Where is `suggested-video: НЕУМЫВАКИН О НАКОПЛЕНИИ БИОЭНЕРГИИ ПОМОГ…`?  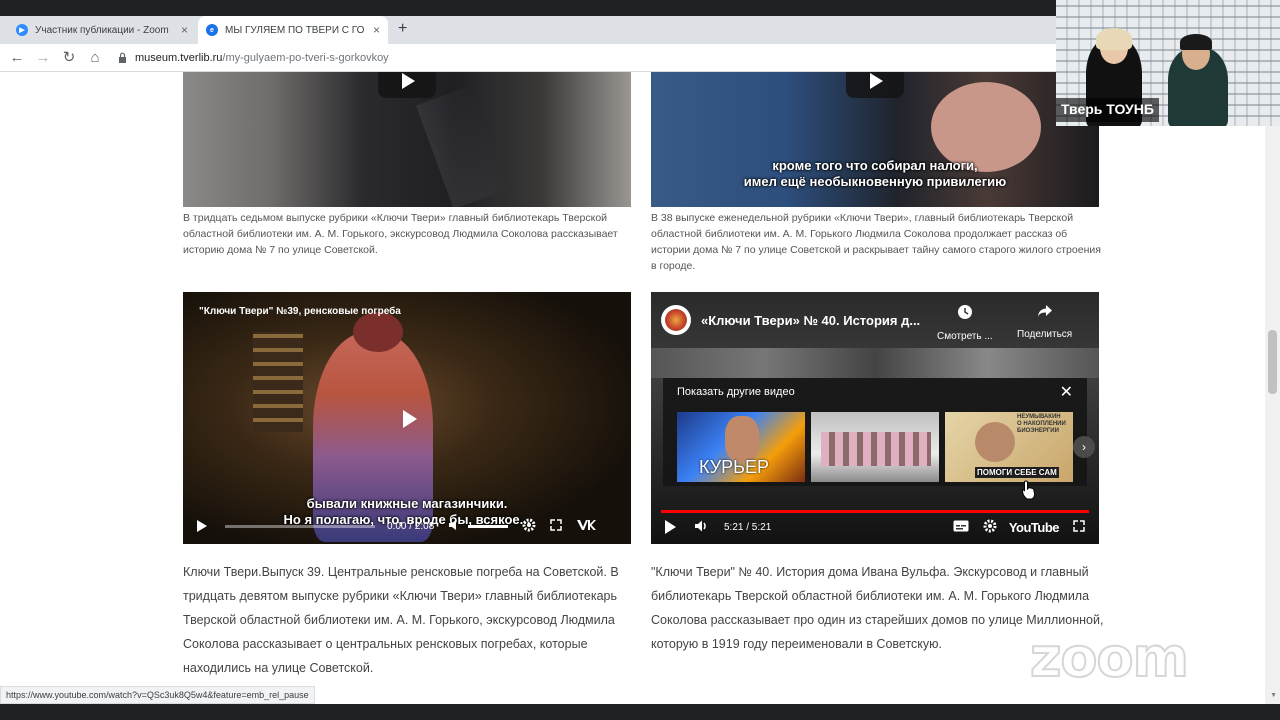
suggested-video: НЕУМЫВАКИН О НАКОПЛЕНИИ БИОЭНЕРГИИ ПОМОГ… is located at coordinates (1009, 447).